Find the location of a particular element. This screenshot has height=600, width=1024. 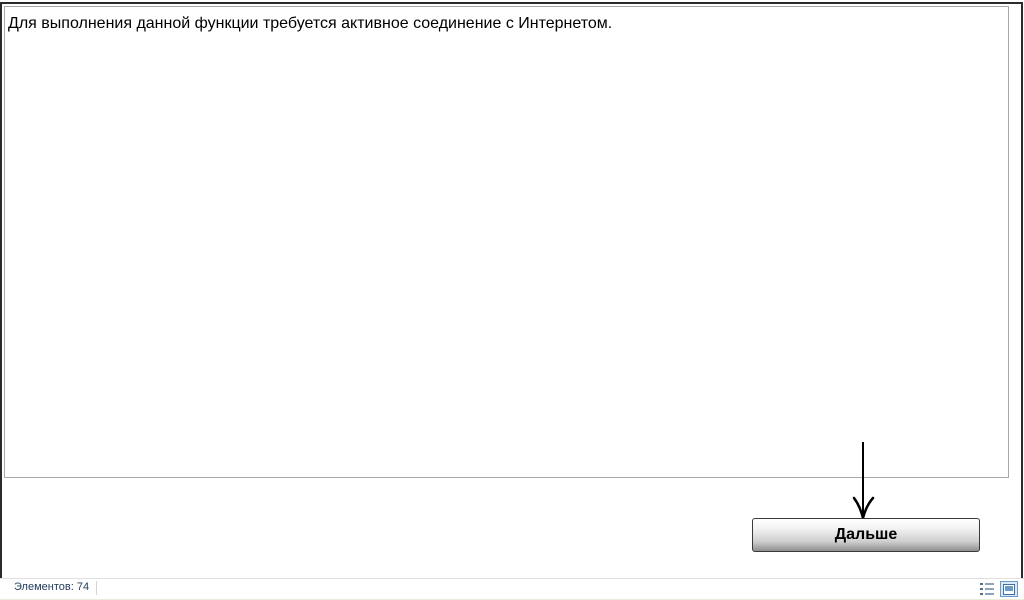

details-view-button is located at coordinates (987, 589).